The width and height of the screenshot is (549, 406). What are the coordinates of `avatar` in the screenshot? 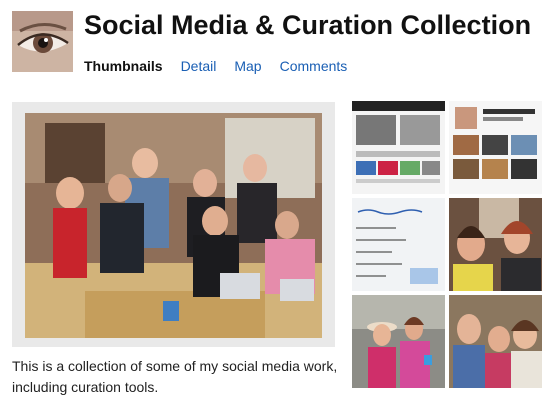 It's located at (42, 41).